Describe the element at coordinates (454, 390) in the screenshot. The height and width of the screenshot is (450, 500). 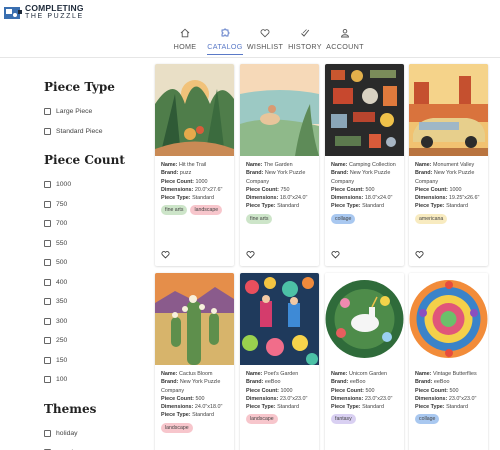
I see `product-piece-count: 500` at that location.